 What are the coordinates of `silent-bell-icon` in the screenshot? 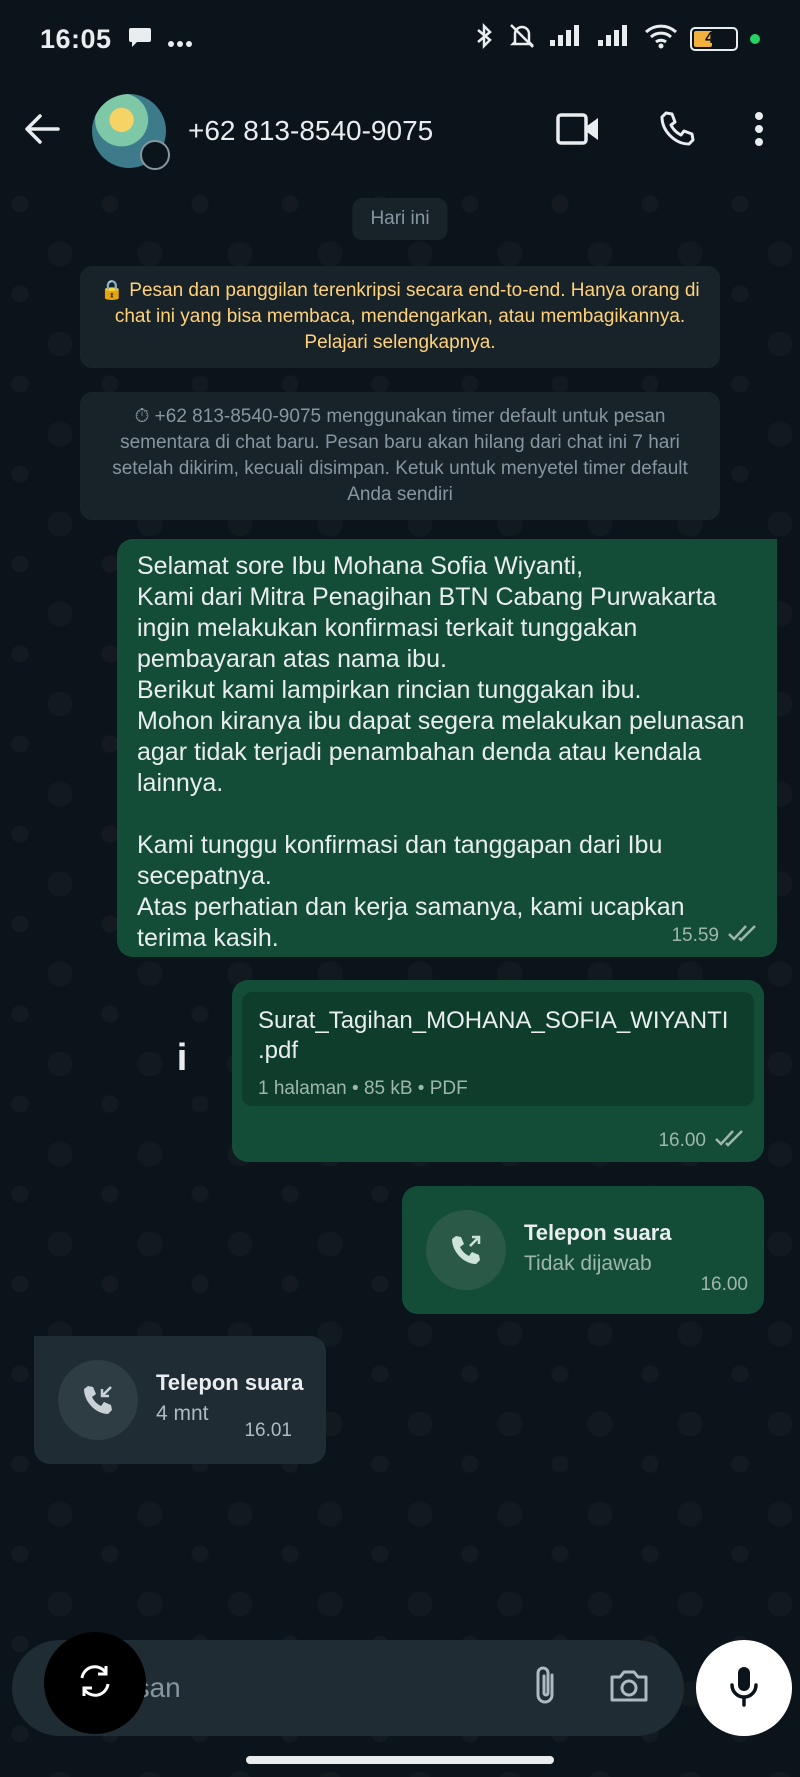 It's located at (522, 39).